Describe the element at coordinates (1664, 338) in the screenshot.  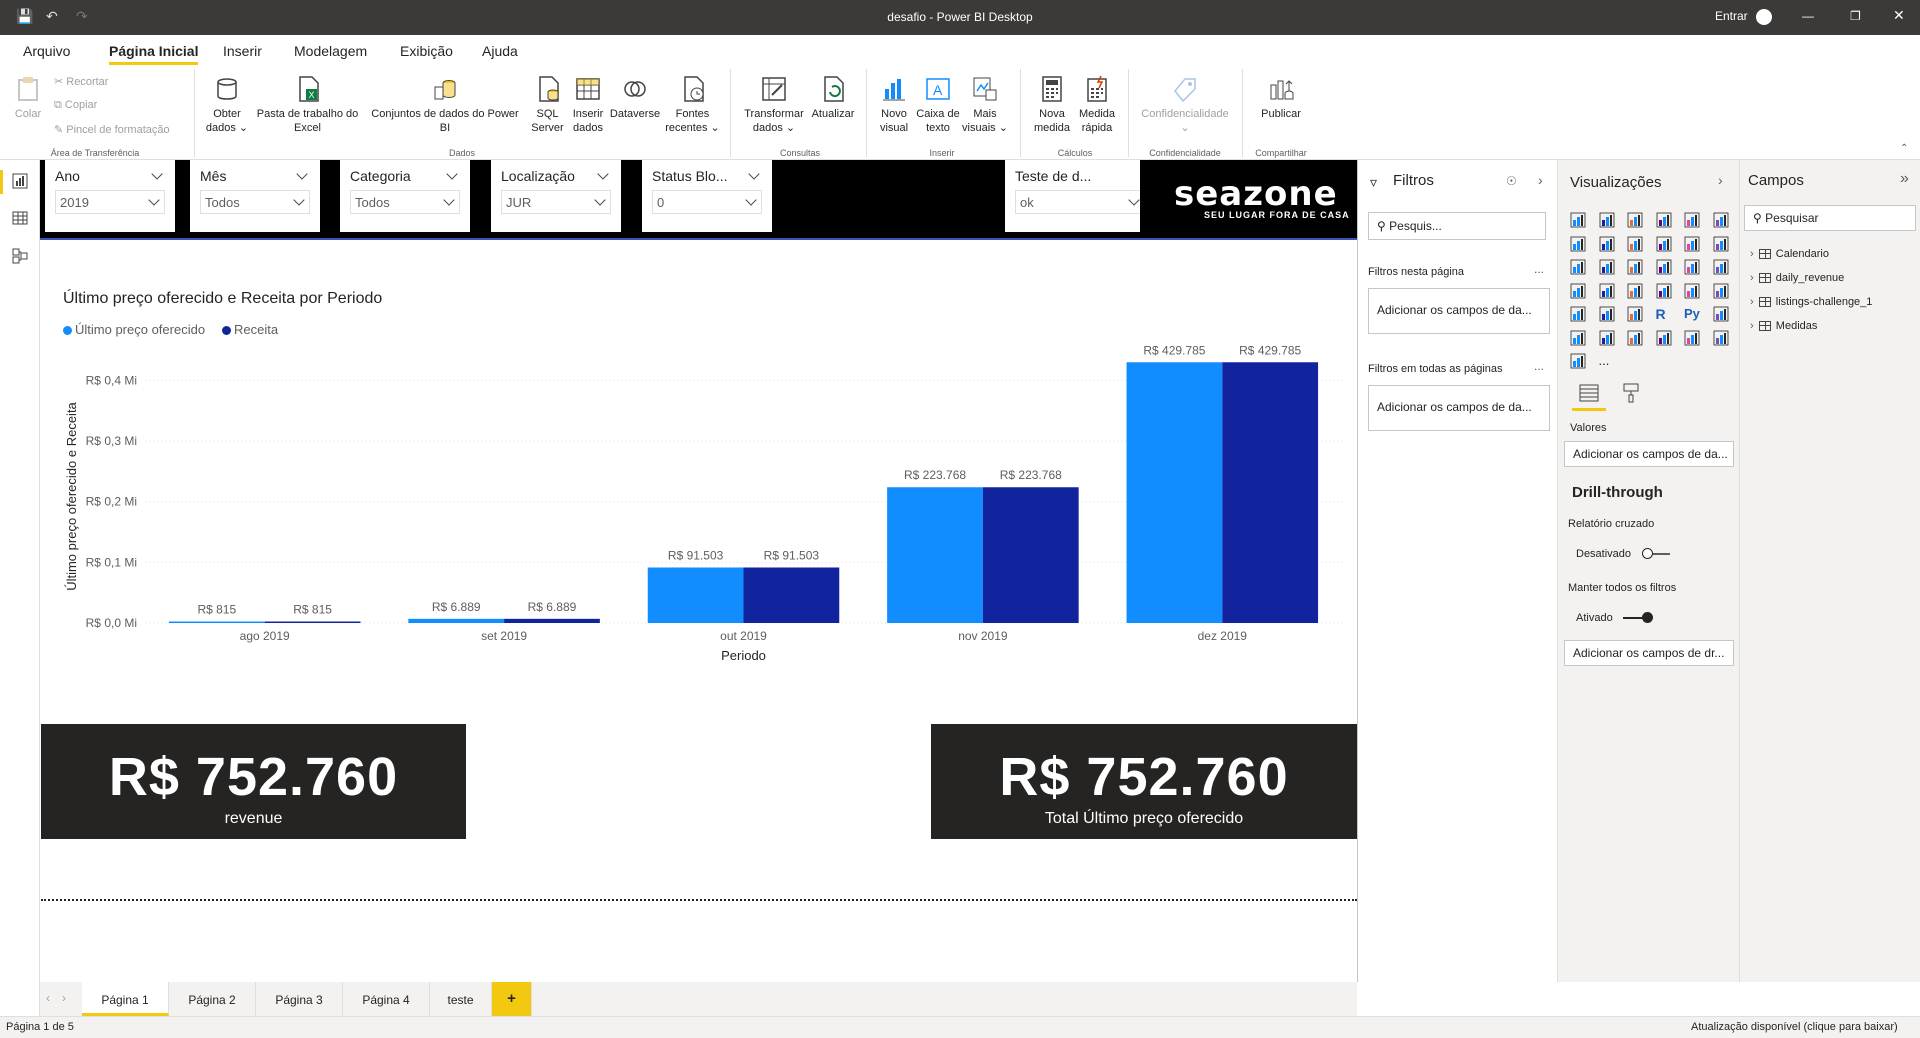
I see `paginated-icon` at that location.